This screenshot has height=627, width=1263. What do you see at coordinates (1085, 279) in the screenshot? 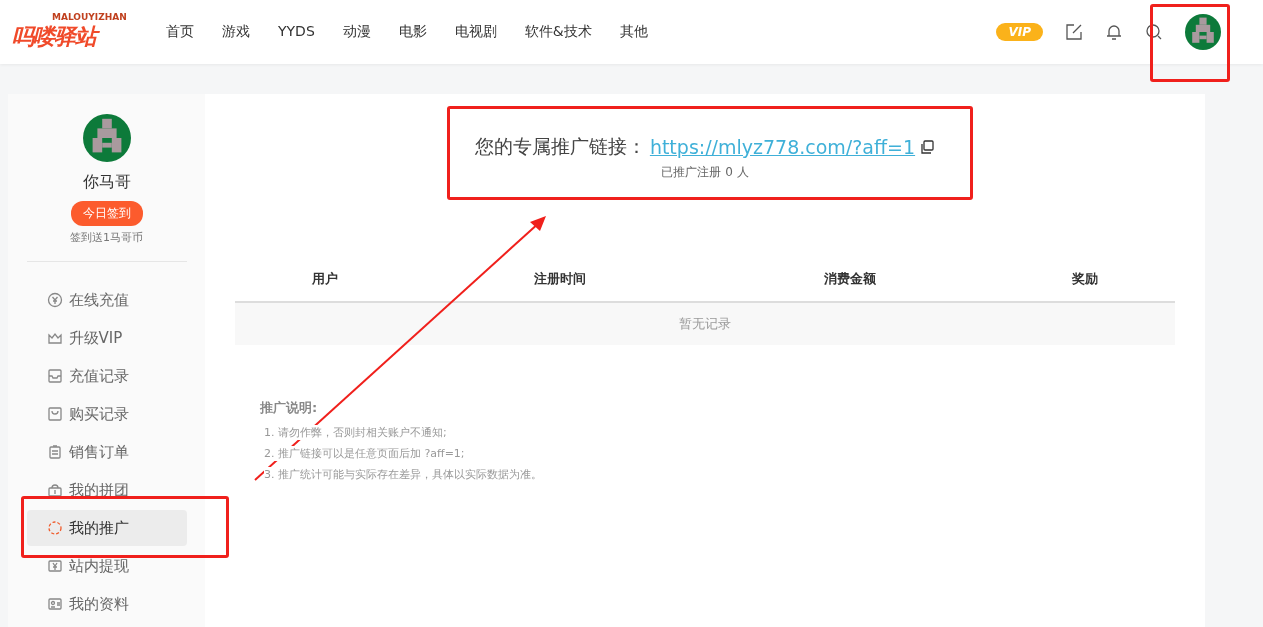
I see `column-header: 奖励` at bounding box center [1085, 279].